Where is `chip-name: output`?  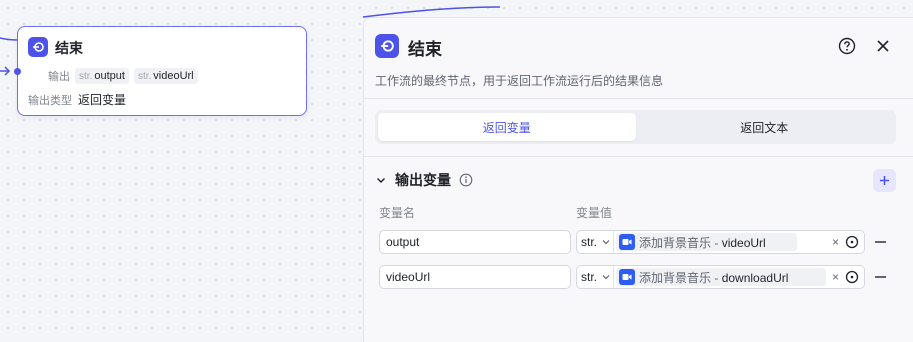 chip-name: output is located at coordinates (109, 76).